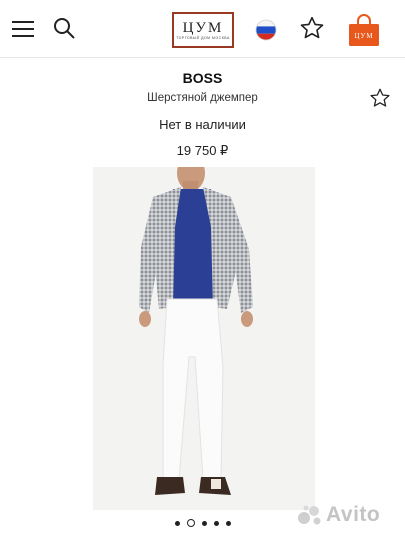  I want to click on tsum-logo: ЦУМ ТОРГОВЫЙ ДОМ МОСКВА, so click(203, 30).